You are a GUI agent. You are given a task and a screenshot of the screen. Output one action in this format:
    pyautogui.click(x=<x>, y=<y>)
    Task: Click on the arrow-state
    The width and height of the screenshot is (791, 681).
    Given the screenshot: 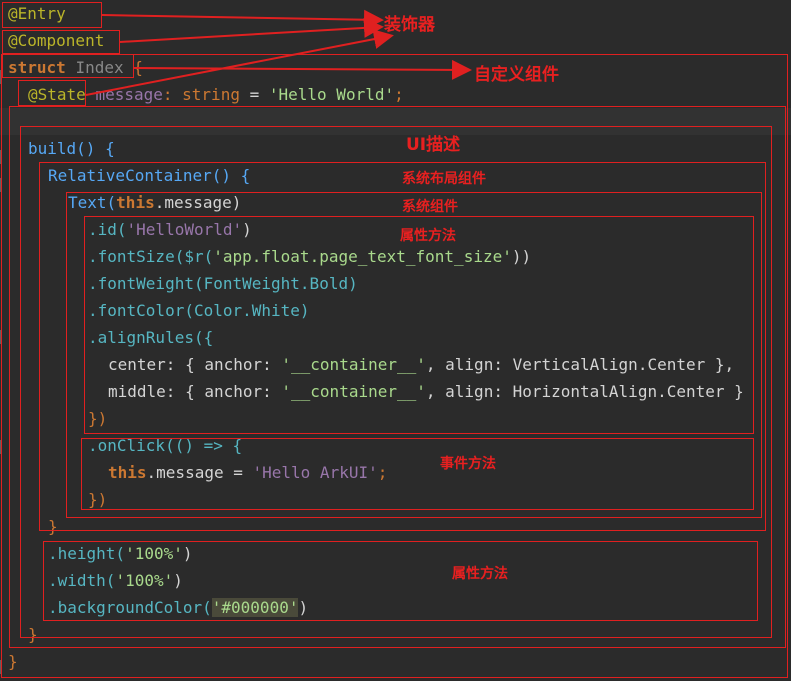 What is the action you would take?
    pyautogui.click(x=239, y=62)
    